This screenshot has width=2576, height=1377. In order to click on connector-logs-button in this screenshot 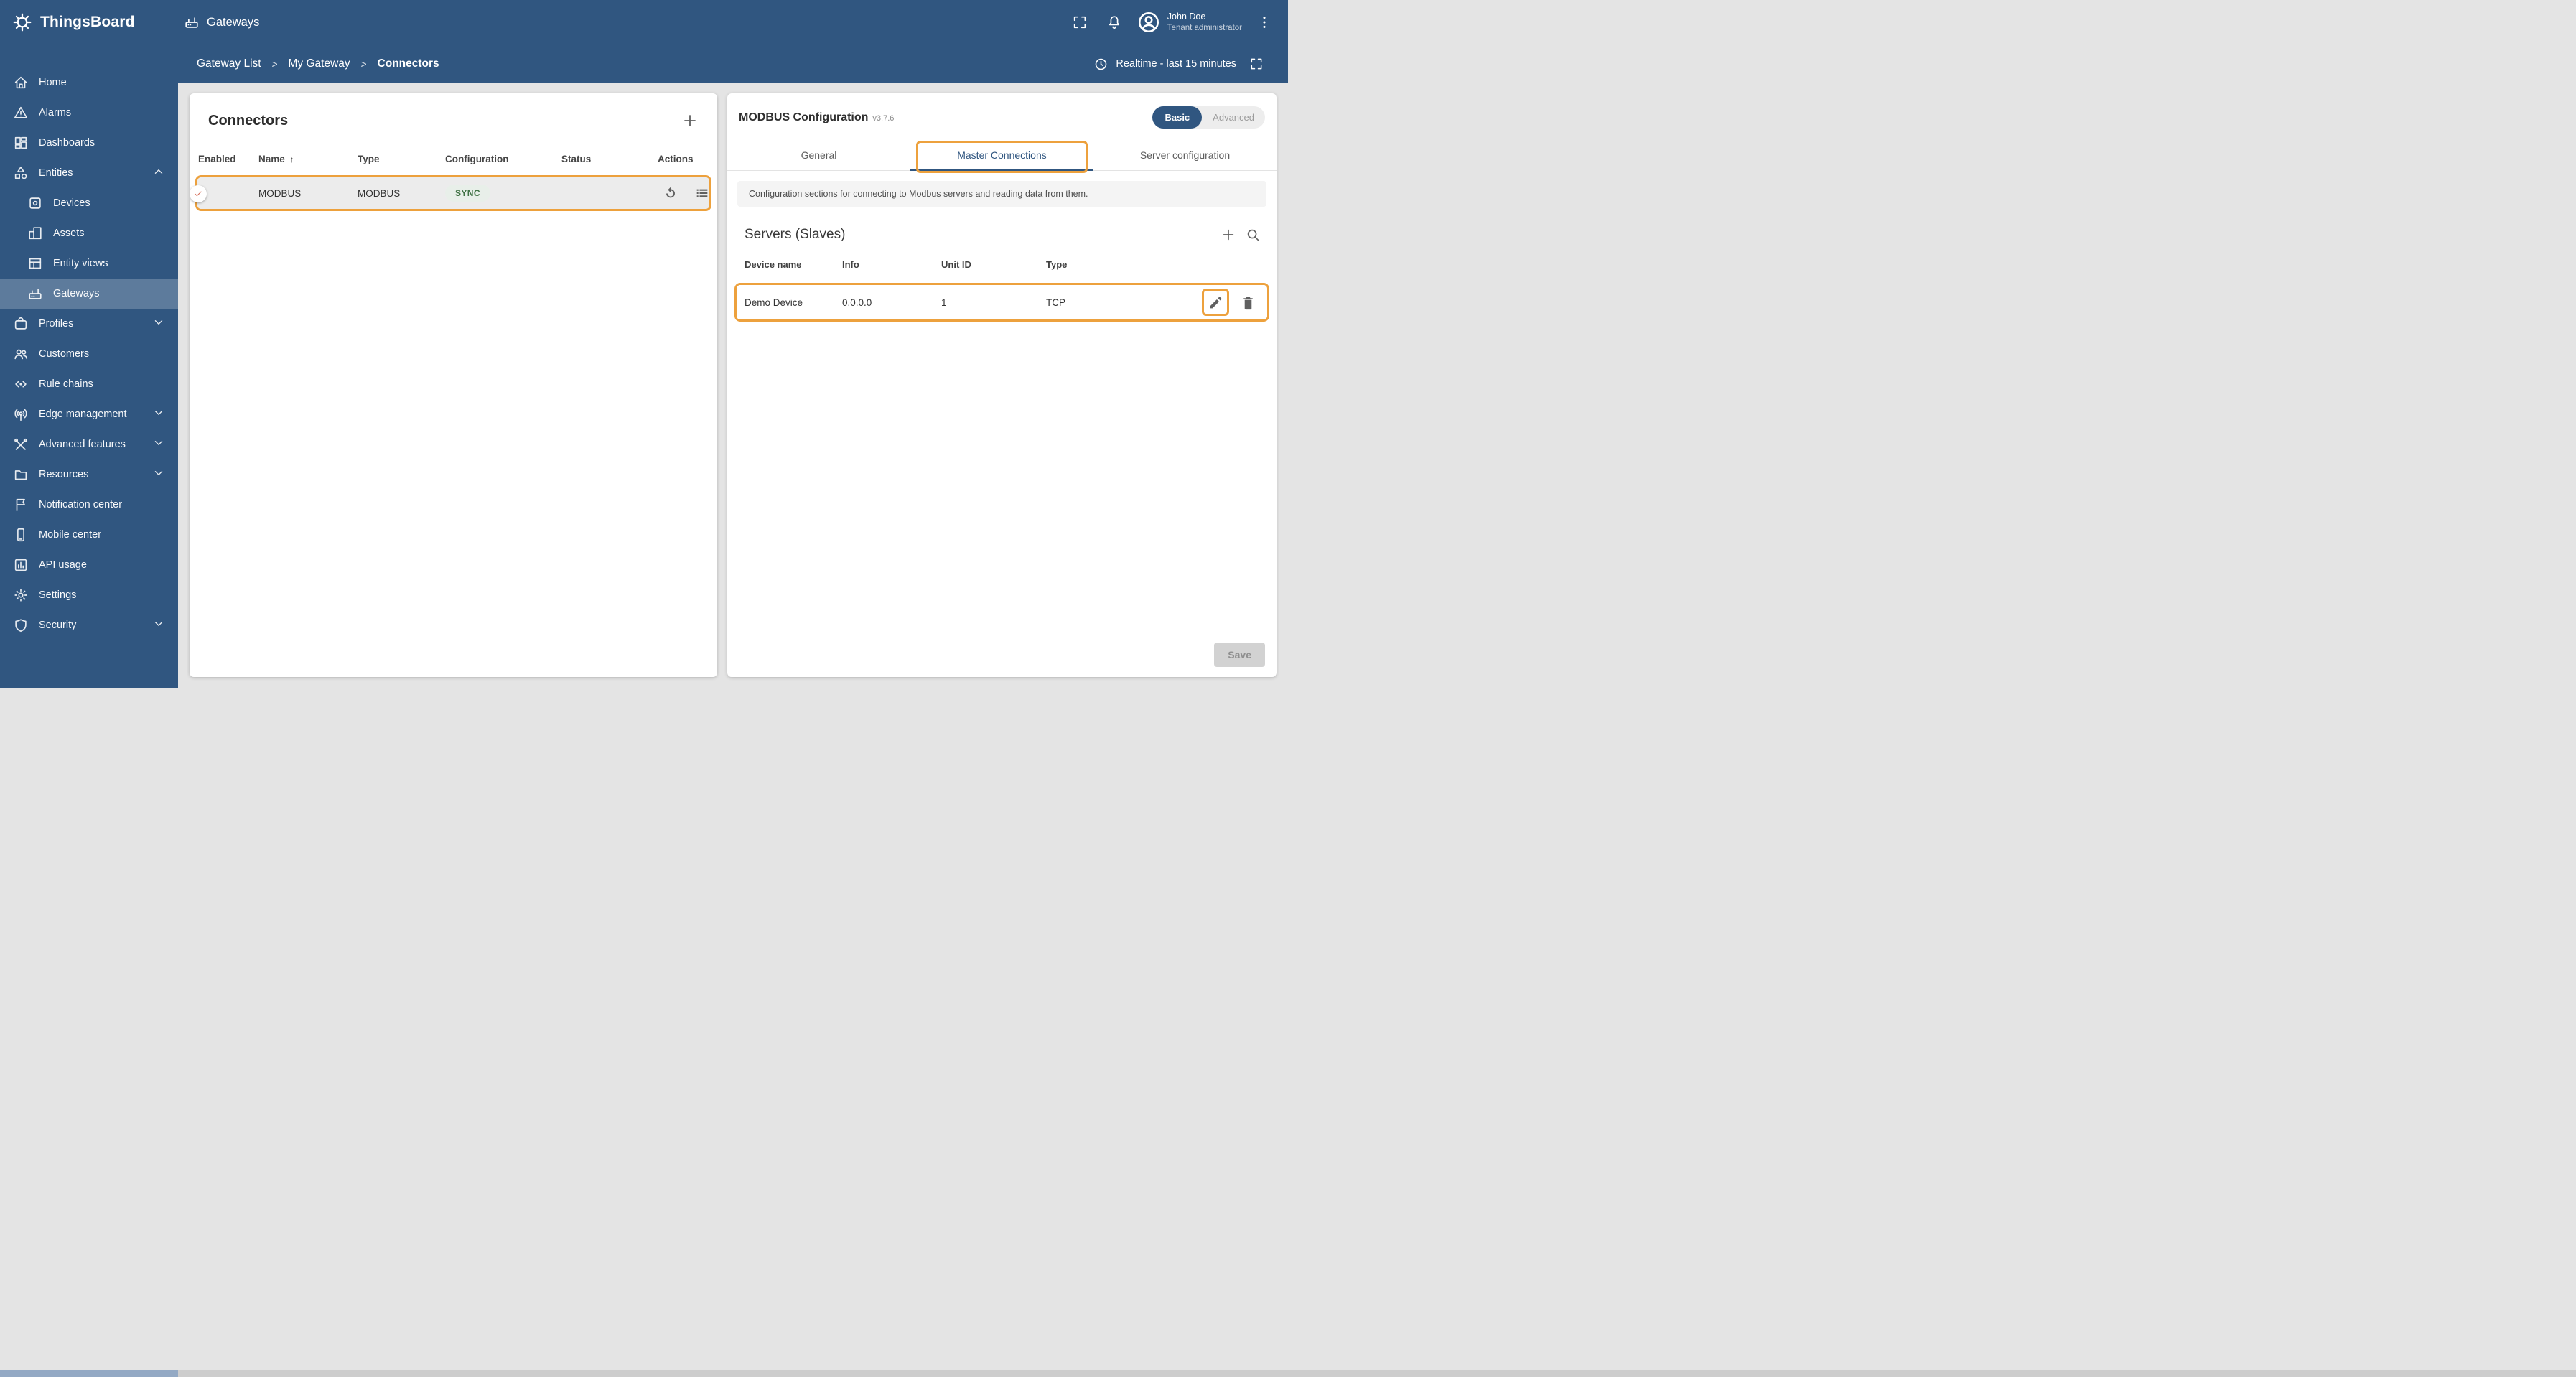, I will do `click(702, 193)`.